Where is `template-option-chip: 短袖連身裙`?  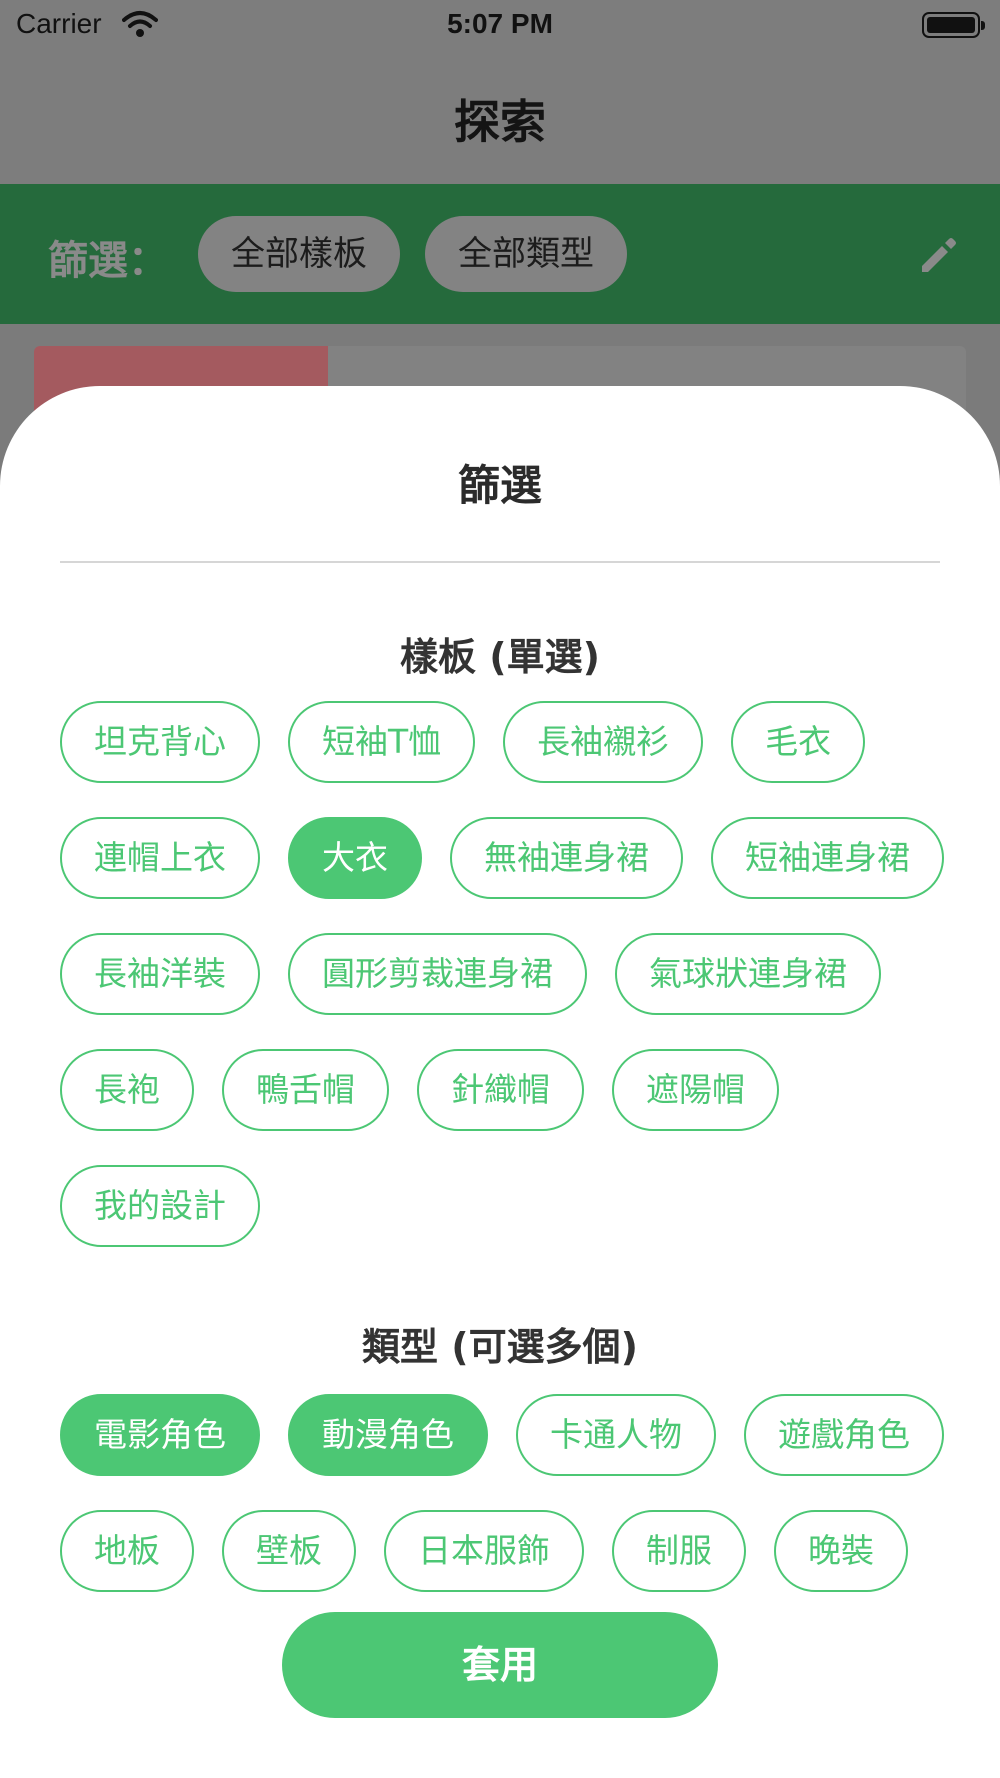
template-option-chip: 短袖連身裙 is located at coordinates (827, 858).